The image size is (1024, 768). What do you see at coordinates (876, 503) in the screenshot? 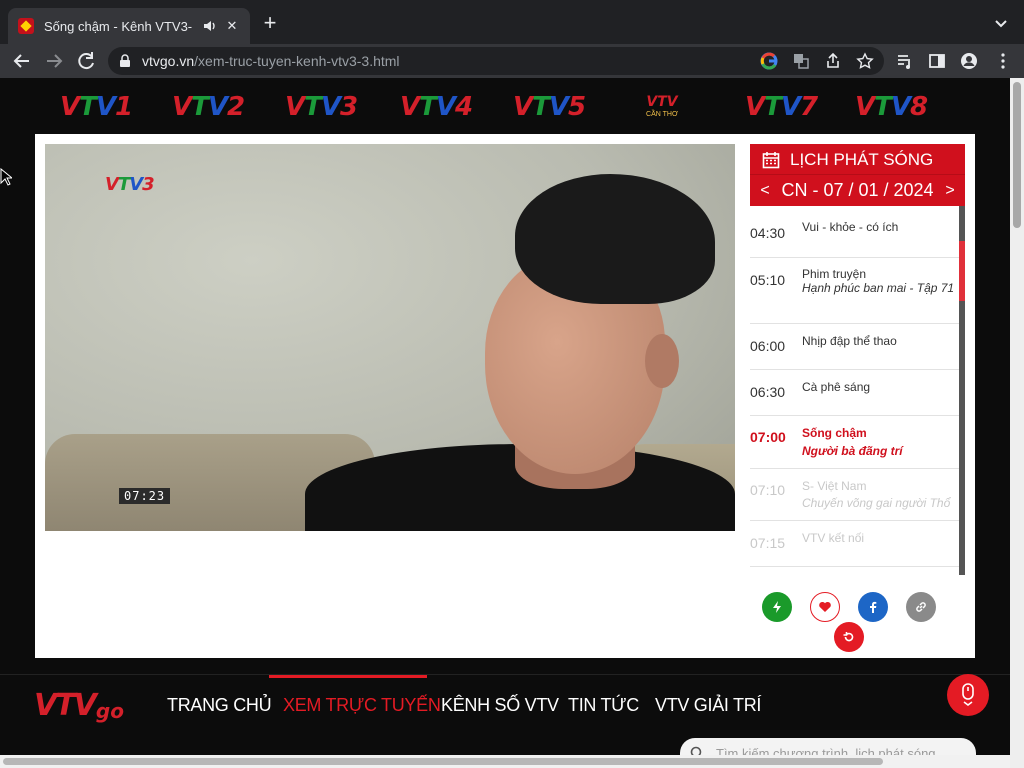
I see `schedule-item-subtitle: Chuyến võng gai người Thổ` at bounding box center [876, 503].